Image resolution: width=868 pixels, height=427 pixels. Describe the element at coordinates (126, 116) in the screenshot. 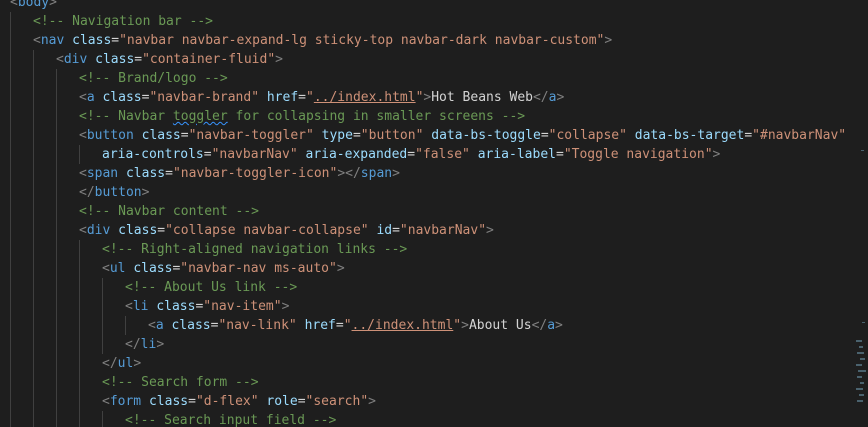

I see `code-token: <!-- Navbar` at that location.